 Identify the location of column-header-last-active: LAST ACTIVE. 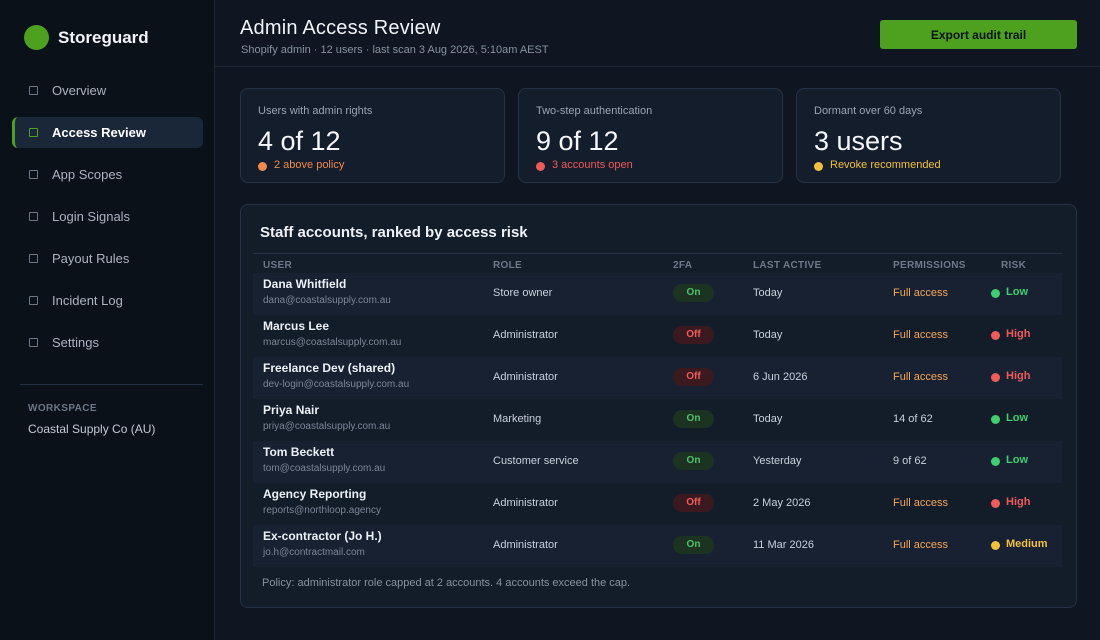
(787, 265).